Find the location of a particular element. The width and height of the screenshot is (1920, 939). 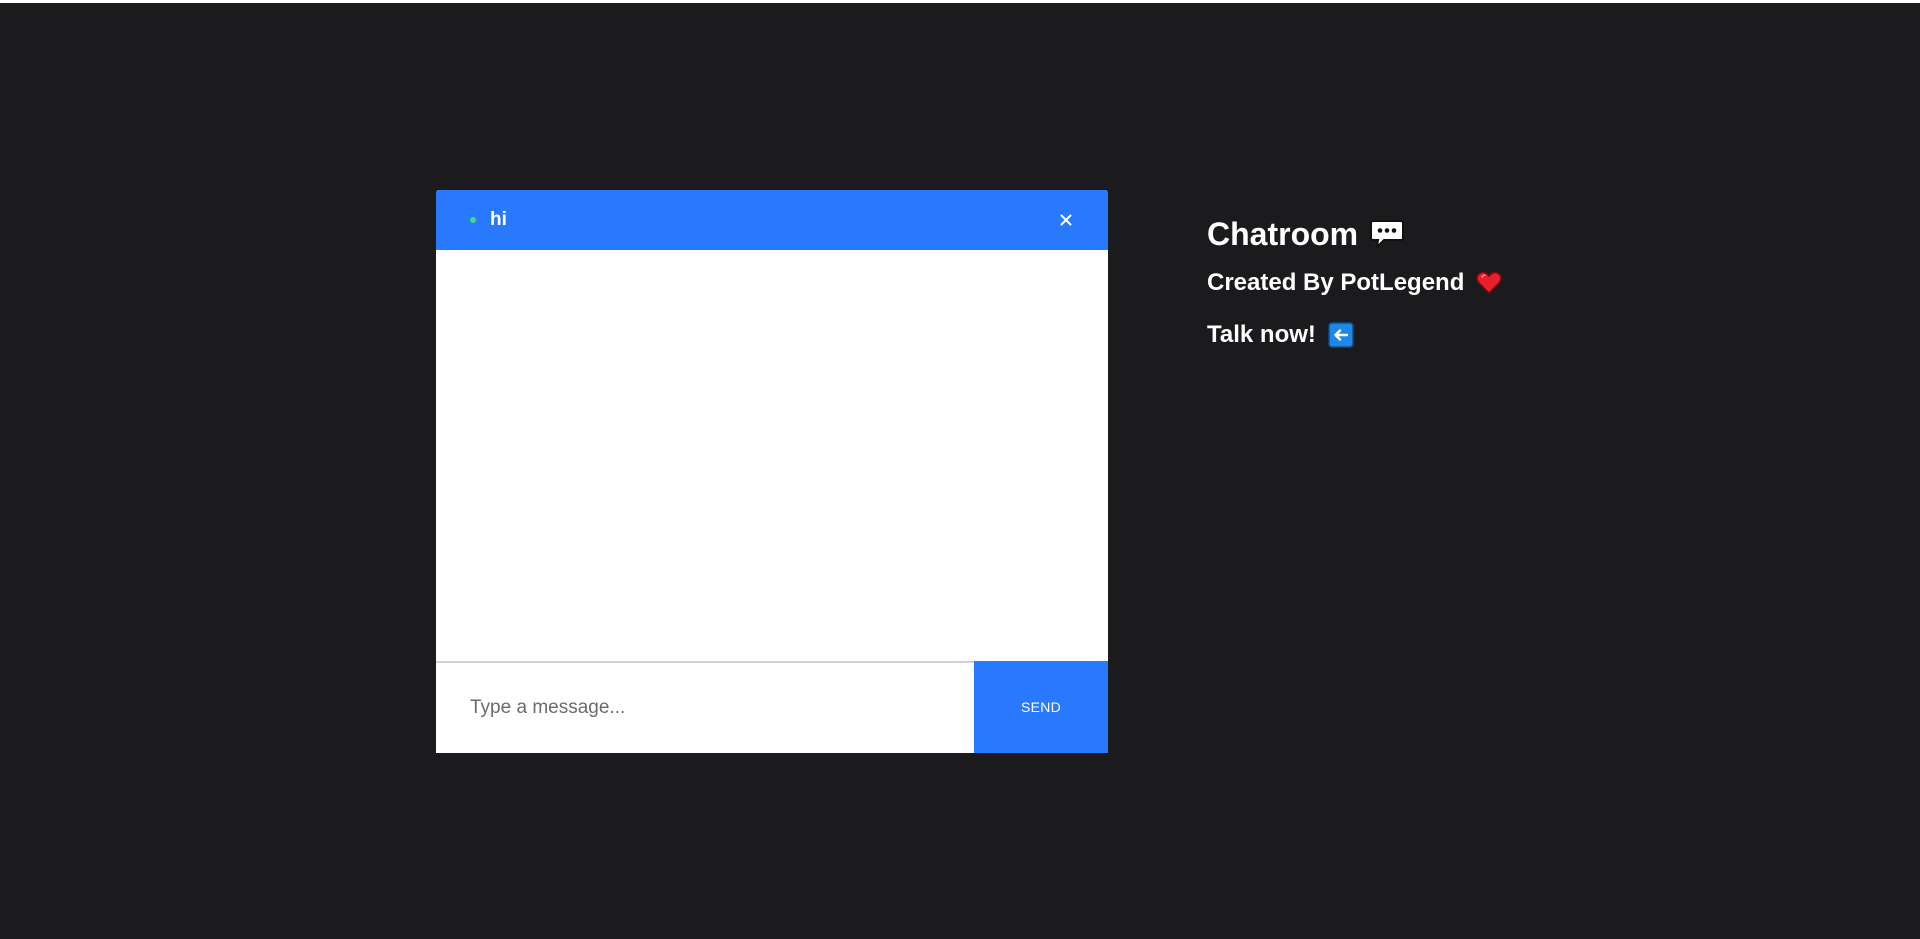

subtitle-row: Created By PotLegend is located at coordinates (1457, 283).